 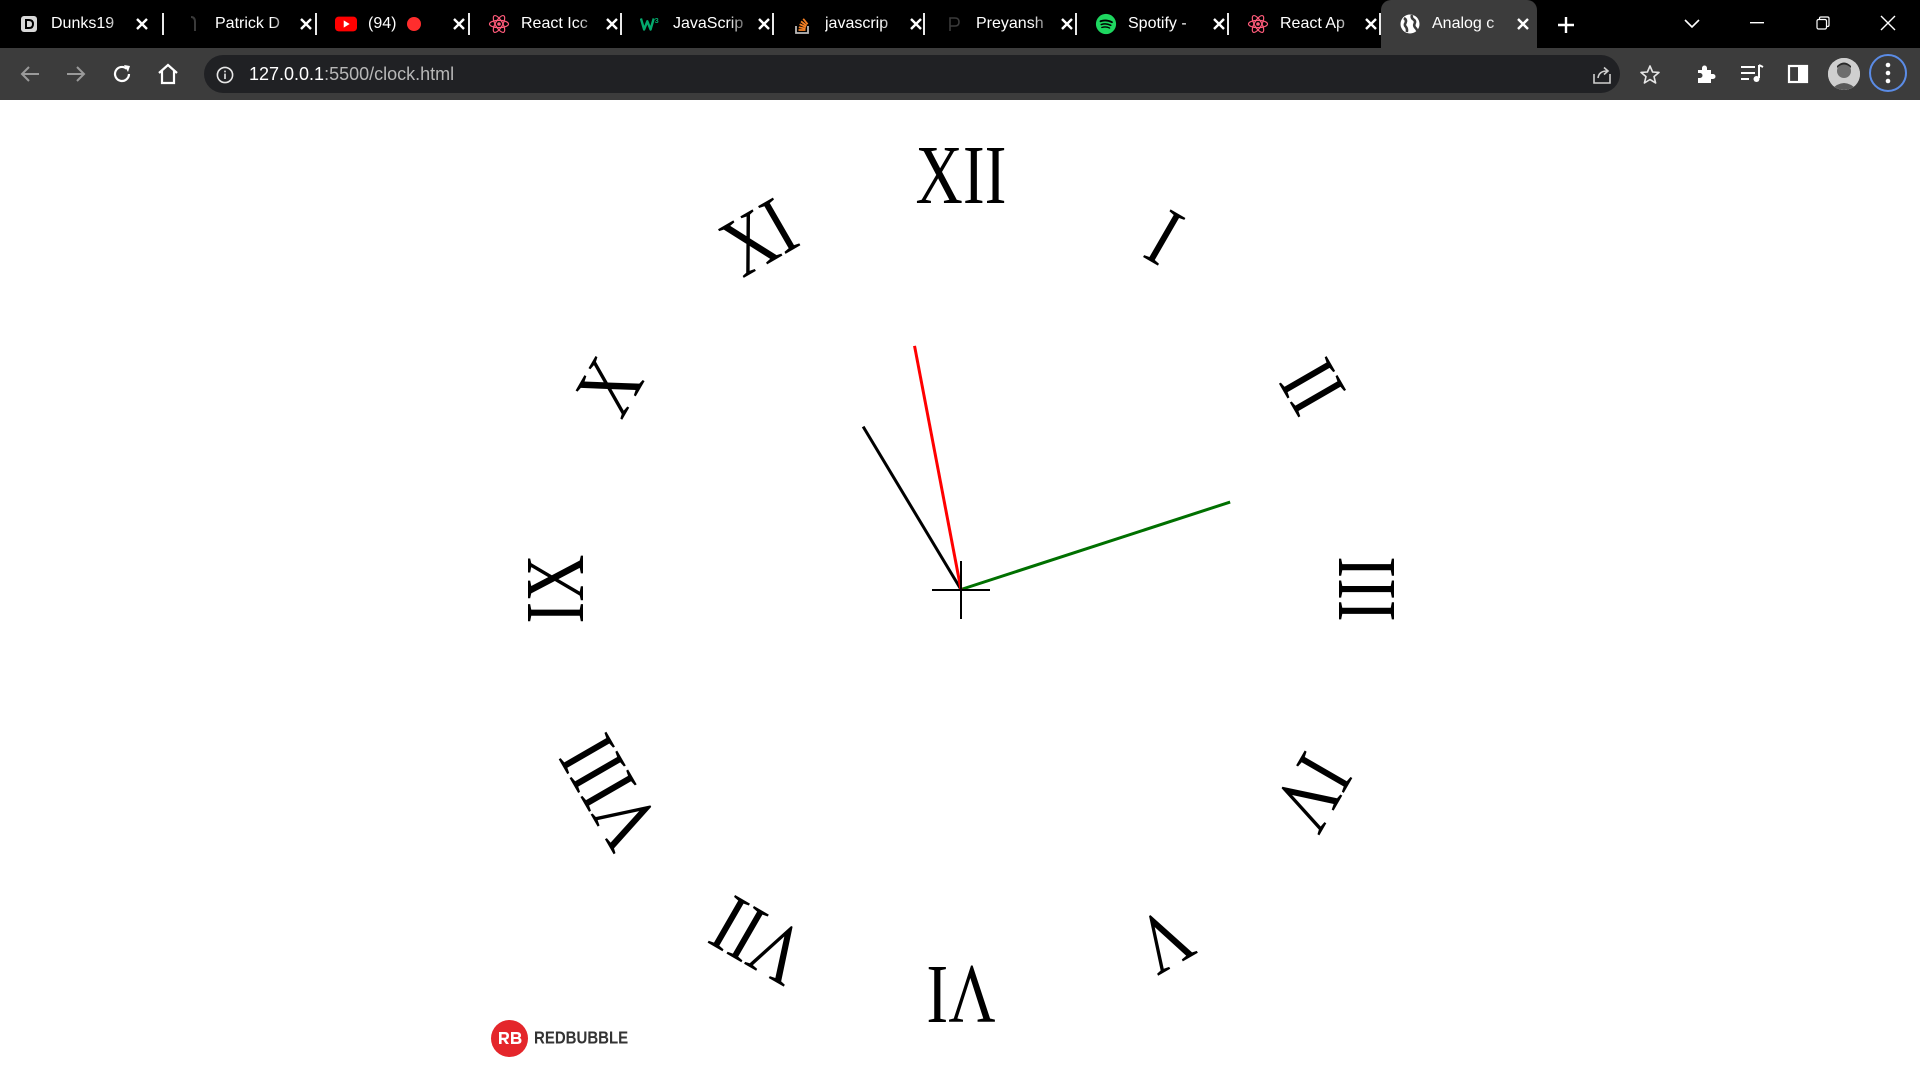 I want to click on side-panel-icon, so click(x=1798, y=74).